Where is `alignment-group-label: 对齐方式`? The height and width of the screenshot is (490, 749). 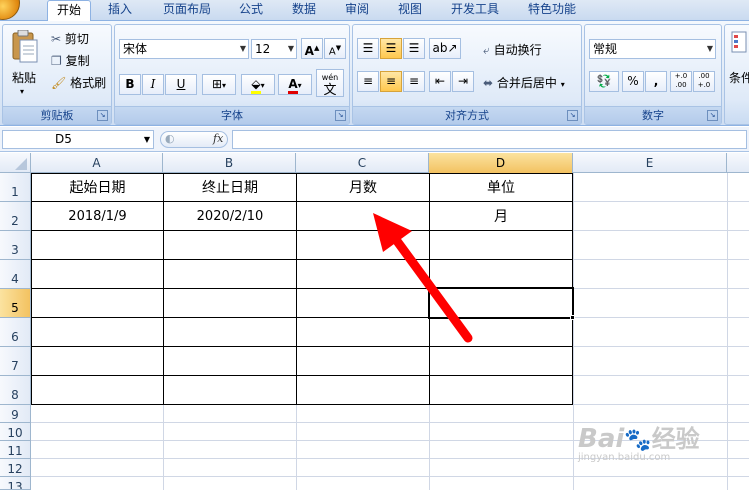
alignment-group-label: 对齐方式 is located at coordinates (467, 115).